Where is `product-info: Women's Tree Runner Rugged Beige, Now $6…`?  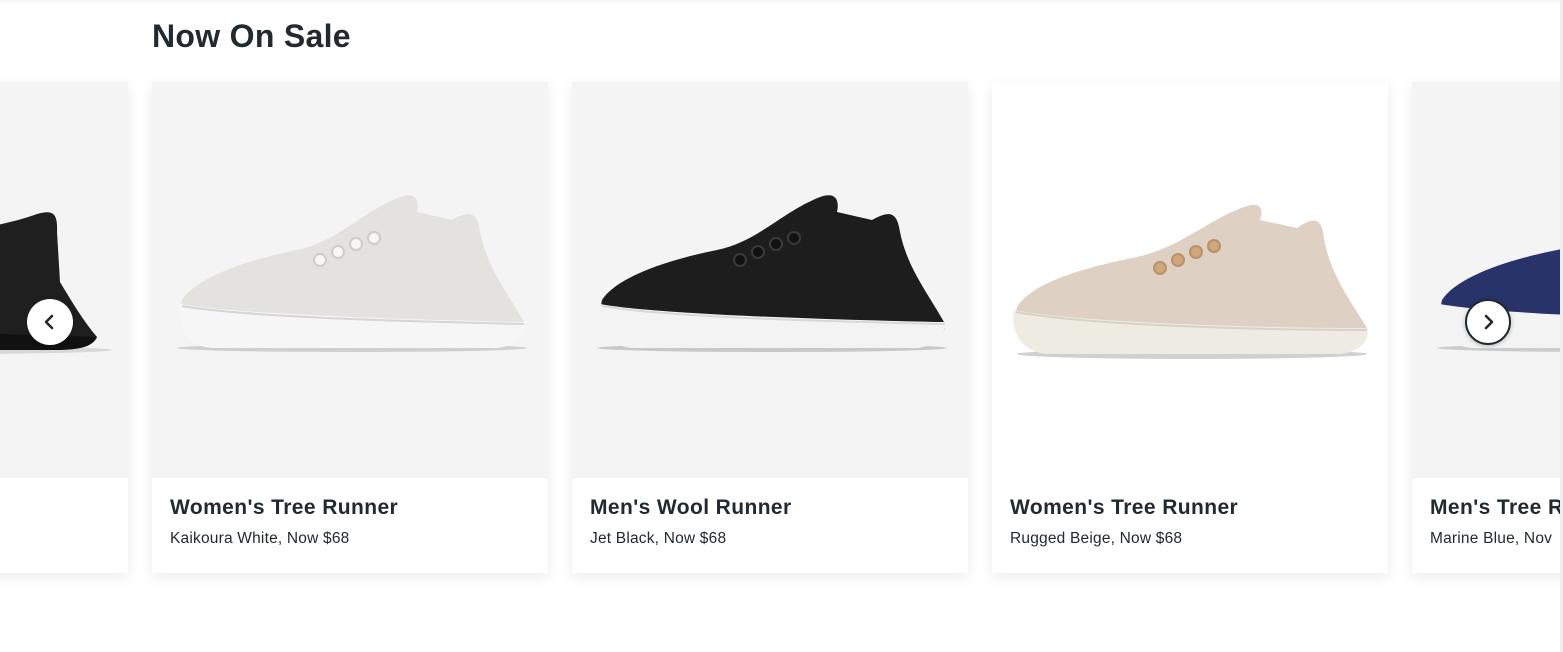
product-info: Women's Tree Runner Rugged Beige, Now $6… is located at coordinates (1195, 522).